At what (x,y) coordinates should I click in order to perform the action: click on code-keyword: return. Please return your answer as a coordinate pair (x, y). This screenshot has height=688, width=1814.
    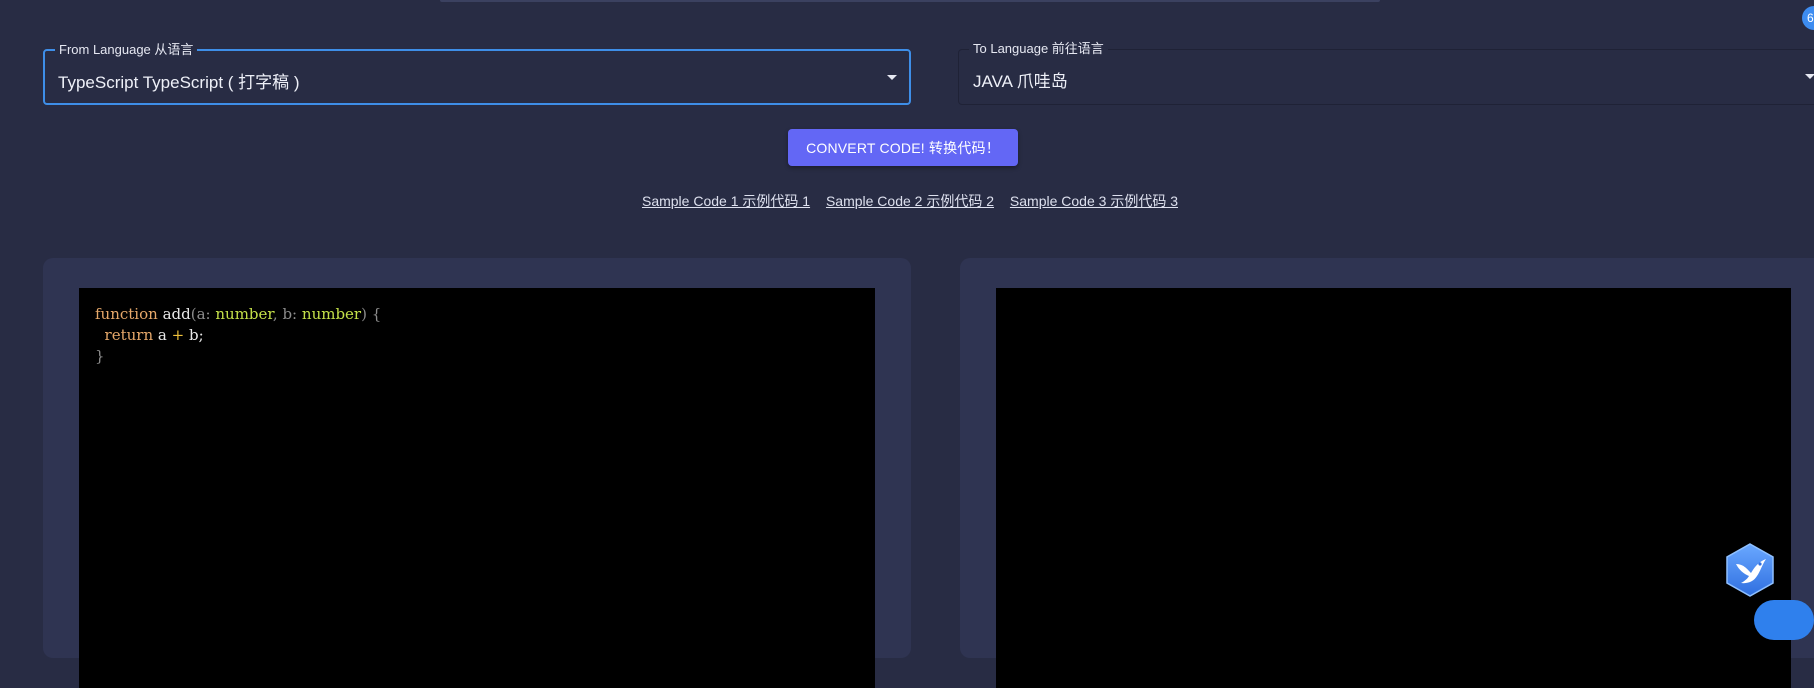
    Looking at the image, I should click on (129, 335).